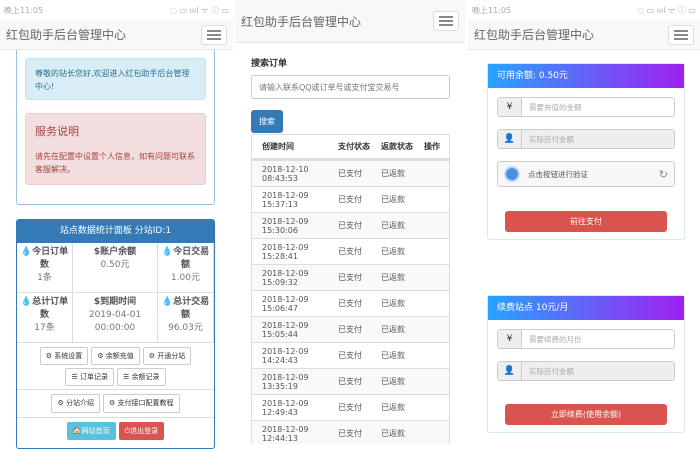  I want to click on stat-value: 96.03元, so click(185, 328).